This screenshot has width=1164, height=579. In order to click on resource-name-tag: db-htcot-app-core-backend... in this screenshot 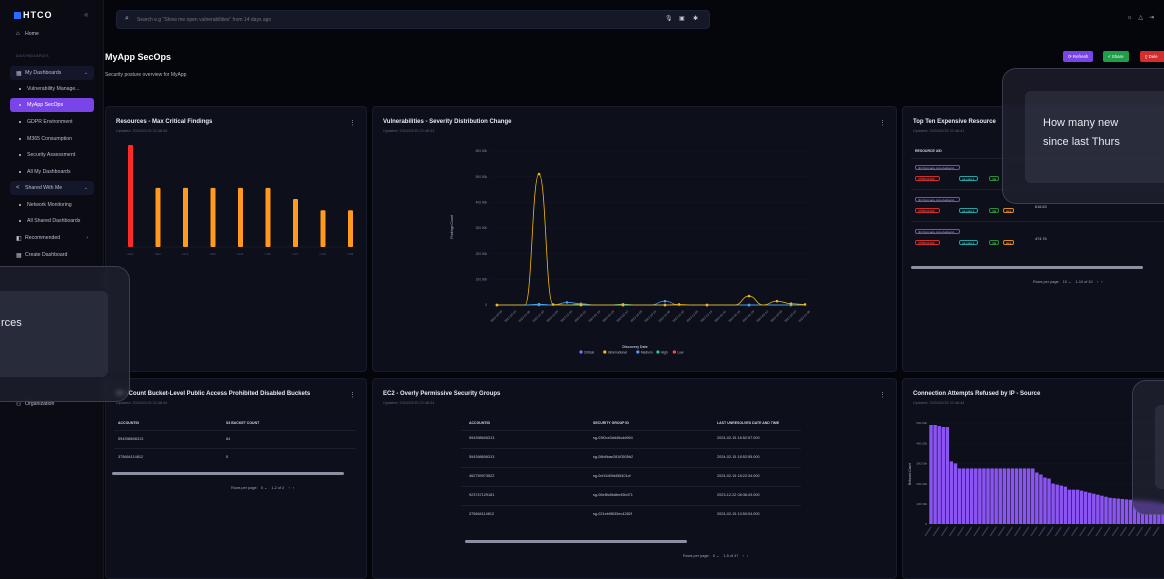, I will do `click(937, 199)`.